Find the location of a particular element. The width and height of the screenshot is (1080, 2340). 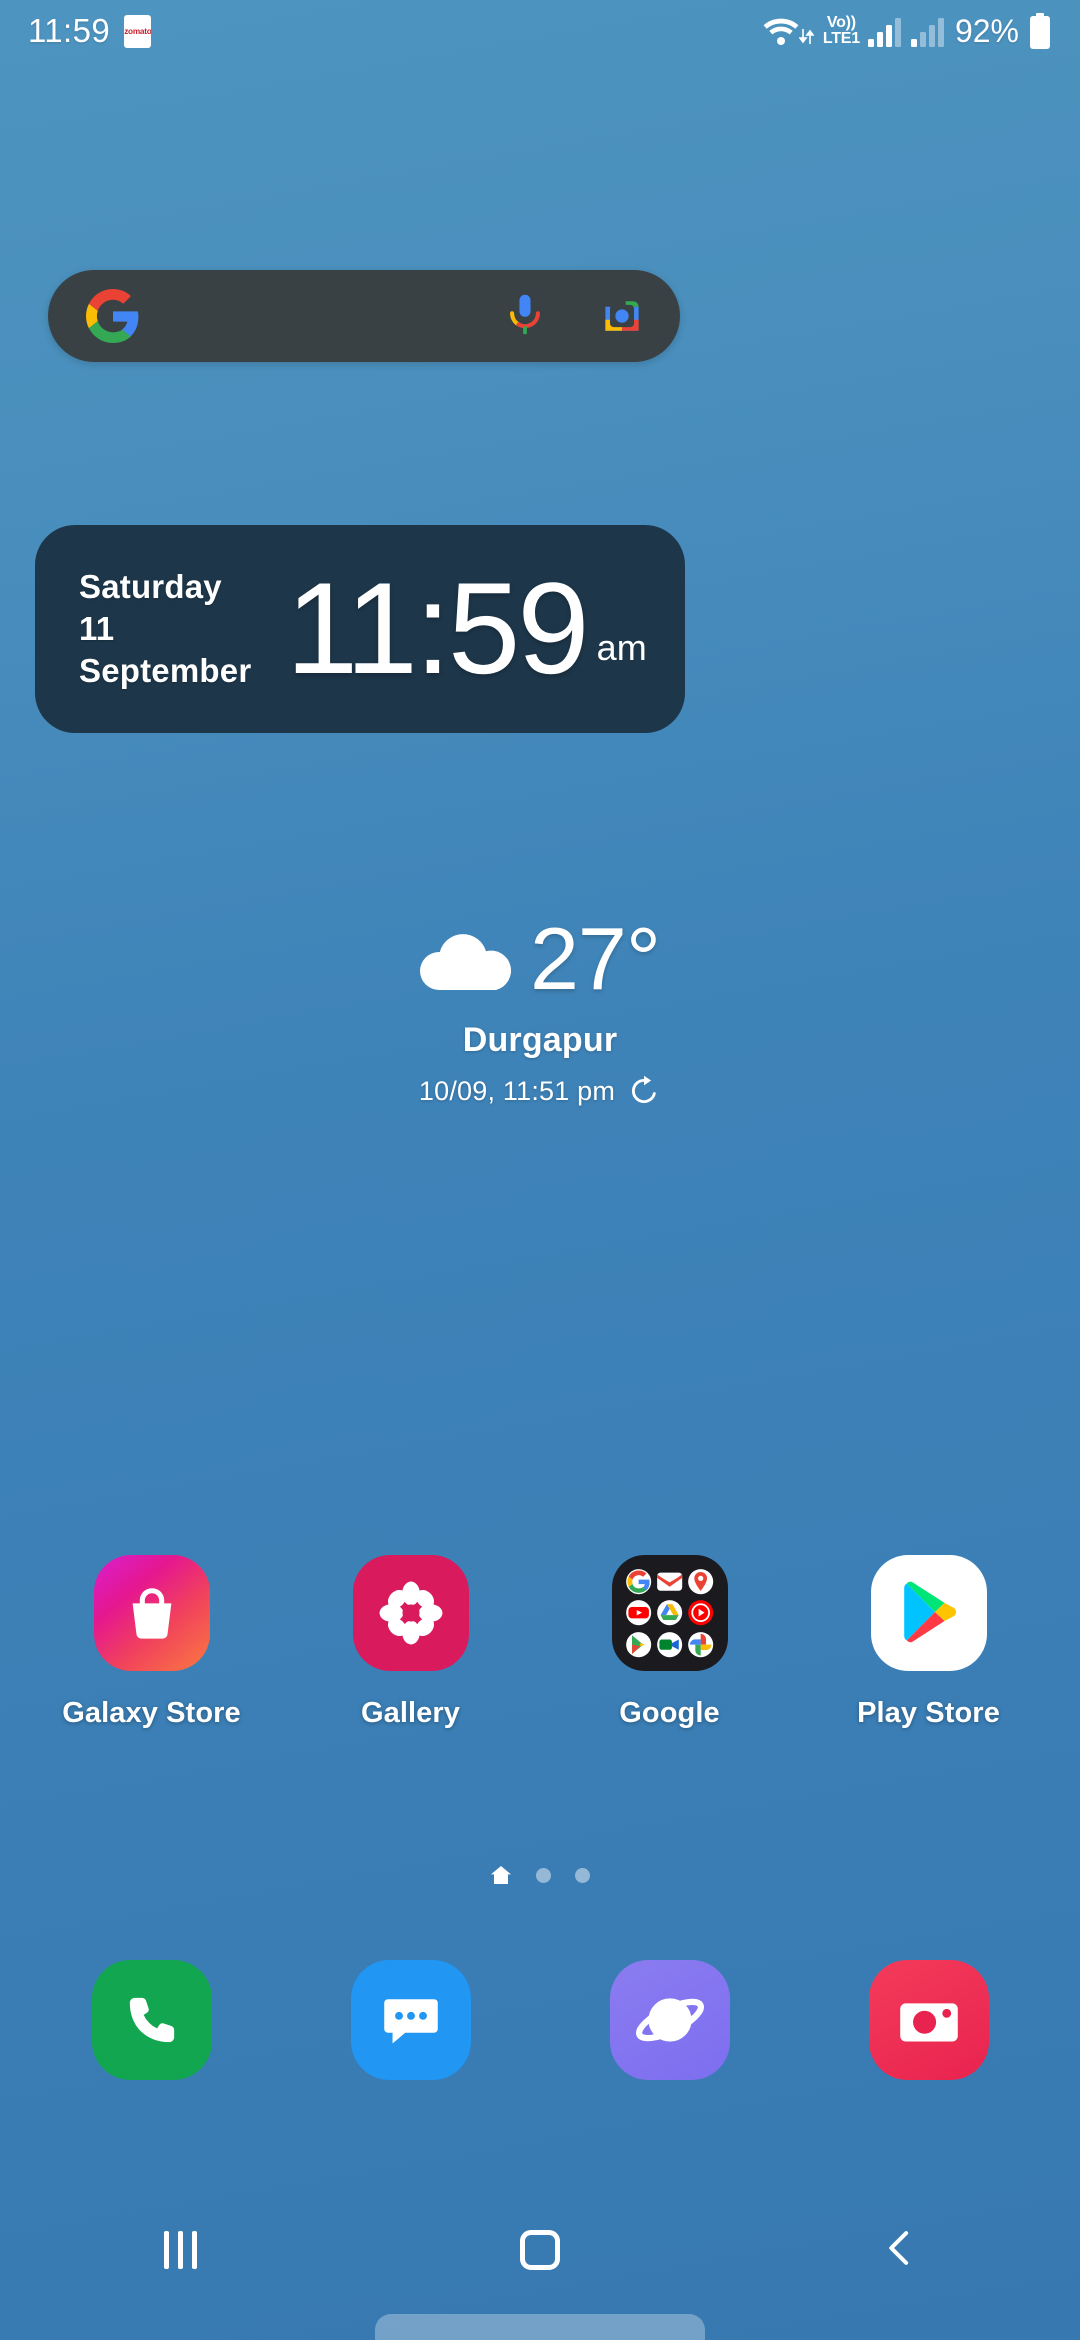

status-bar-clock: 11:59 is located at coordinates (69, 30).